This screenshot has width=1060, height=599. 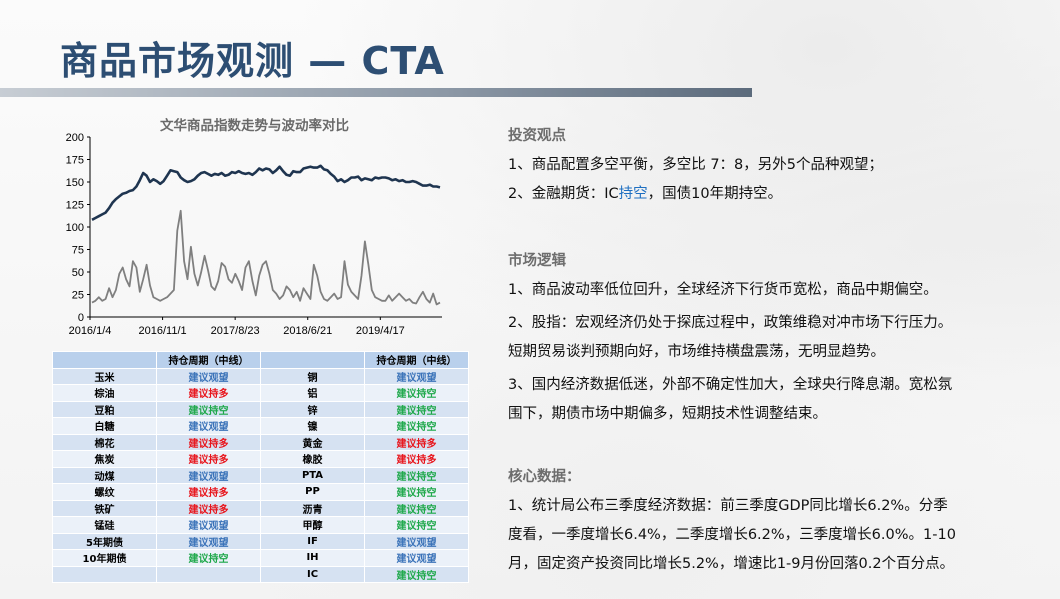 I want to click on commodity-name: IC, so click(x=312, y=574).